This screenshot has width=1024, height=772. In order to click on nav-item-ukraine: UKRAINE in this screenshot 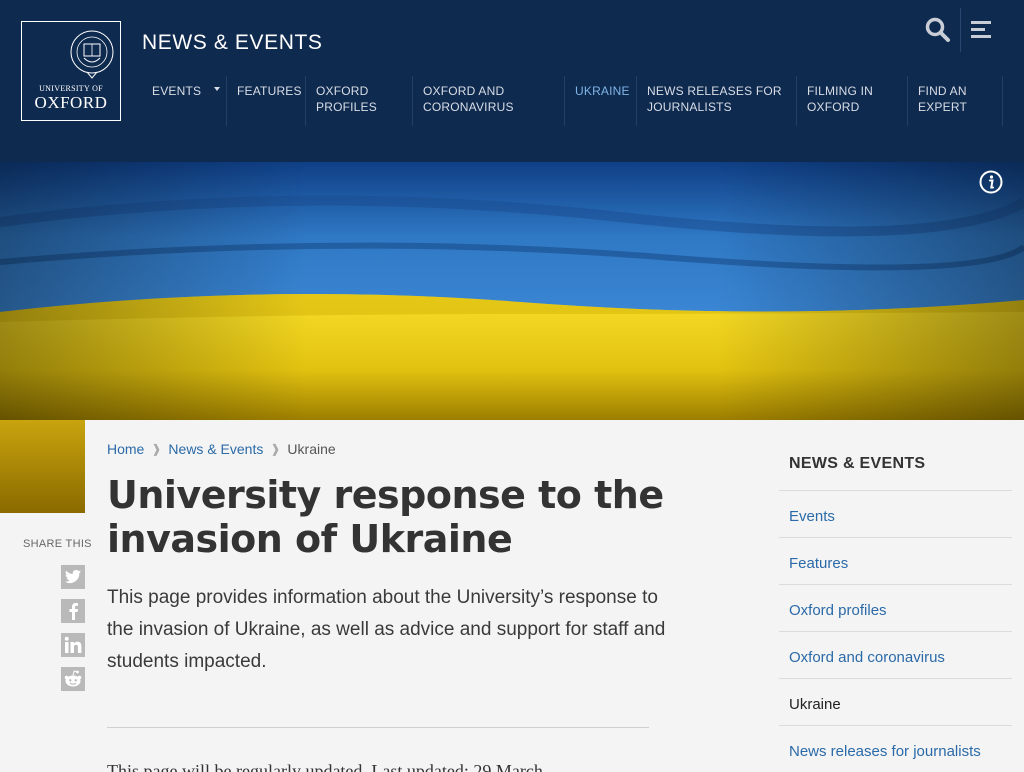, I will do `click(601, 101)`.